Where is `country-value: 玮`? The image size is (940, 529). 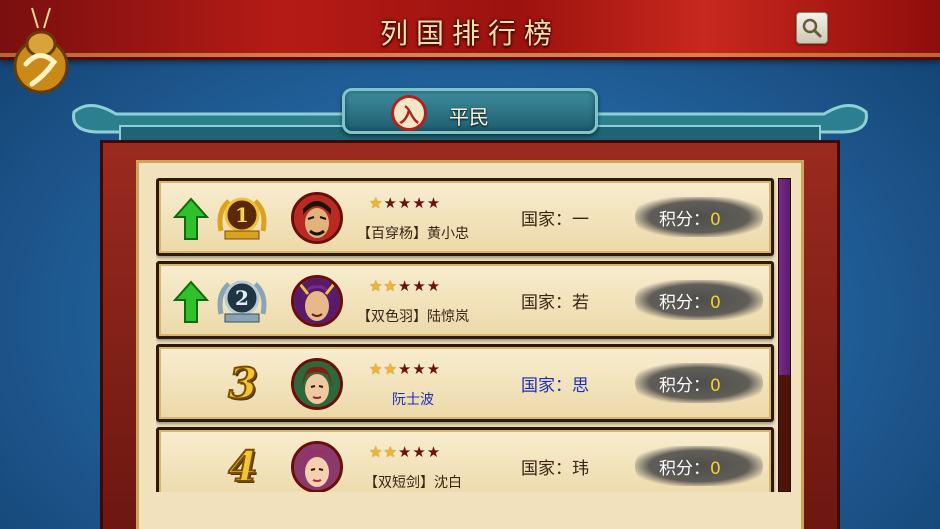
country-value: 玮 is located at coordinates (580, 469).